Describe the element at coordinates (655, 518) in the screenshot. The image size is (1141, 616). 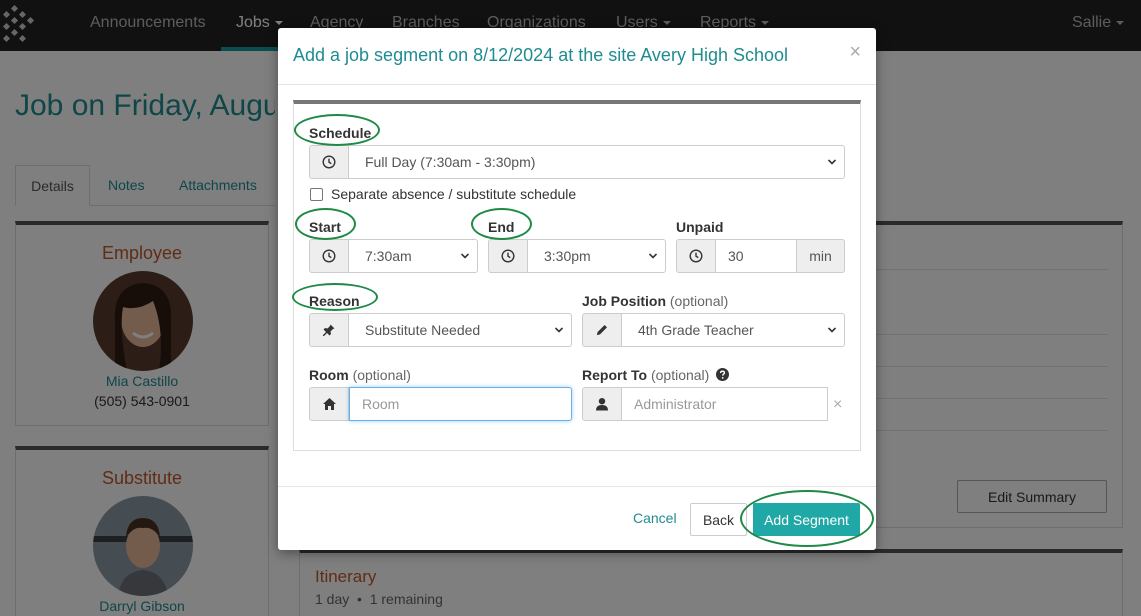
I see `cancel-button: Cancel` at that location.